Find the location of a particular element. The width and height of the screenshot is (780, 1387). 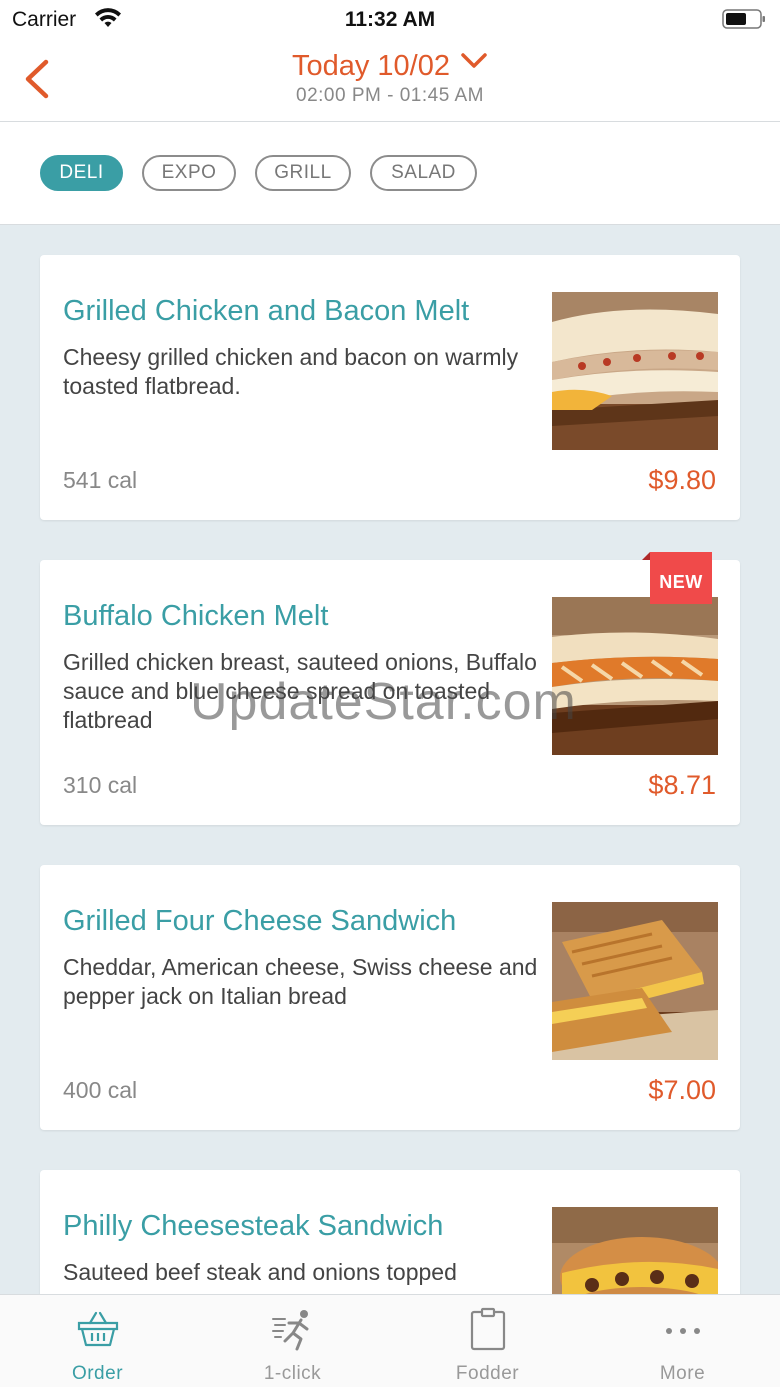

menu-item-name: Buffalo Chicken Melt is located at coordinates (196, 616).